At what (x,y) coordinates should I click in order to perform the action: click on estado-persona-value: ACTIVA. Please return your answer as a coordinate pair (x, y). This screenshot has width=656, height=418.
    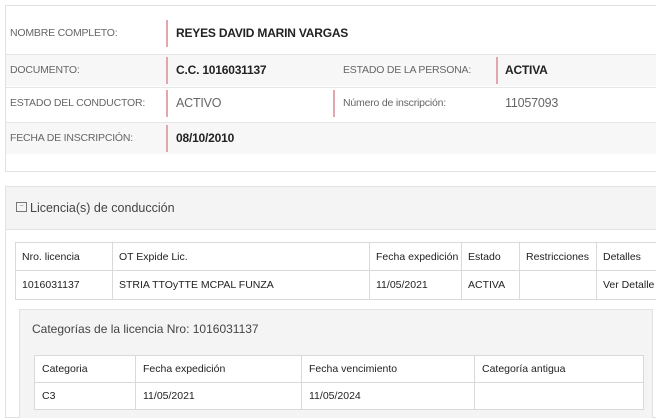
    Looking at the image, I should click on (526, 70).